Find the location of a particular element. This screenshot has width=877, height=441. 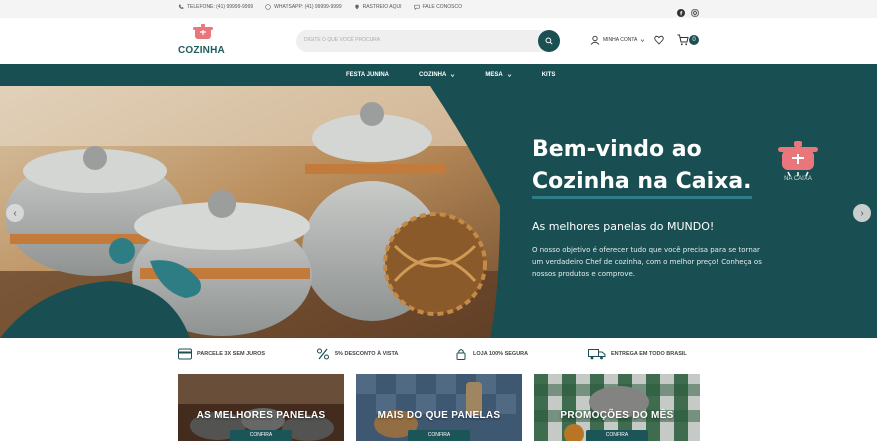

nav-item-cozinha: COZINHA is located at coordinates (437, 75).